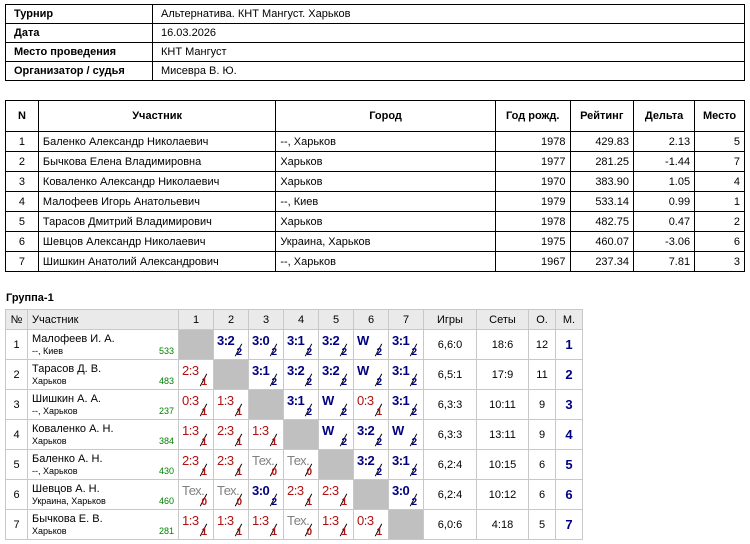 The height and width of the screenshot is (544, 750). I want to click on group-player-city: Харьков, so click(49, 440).